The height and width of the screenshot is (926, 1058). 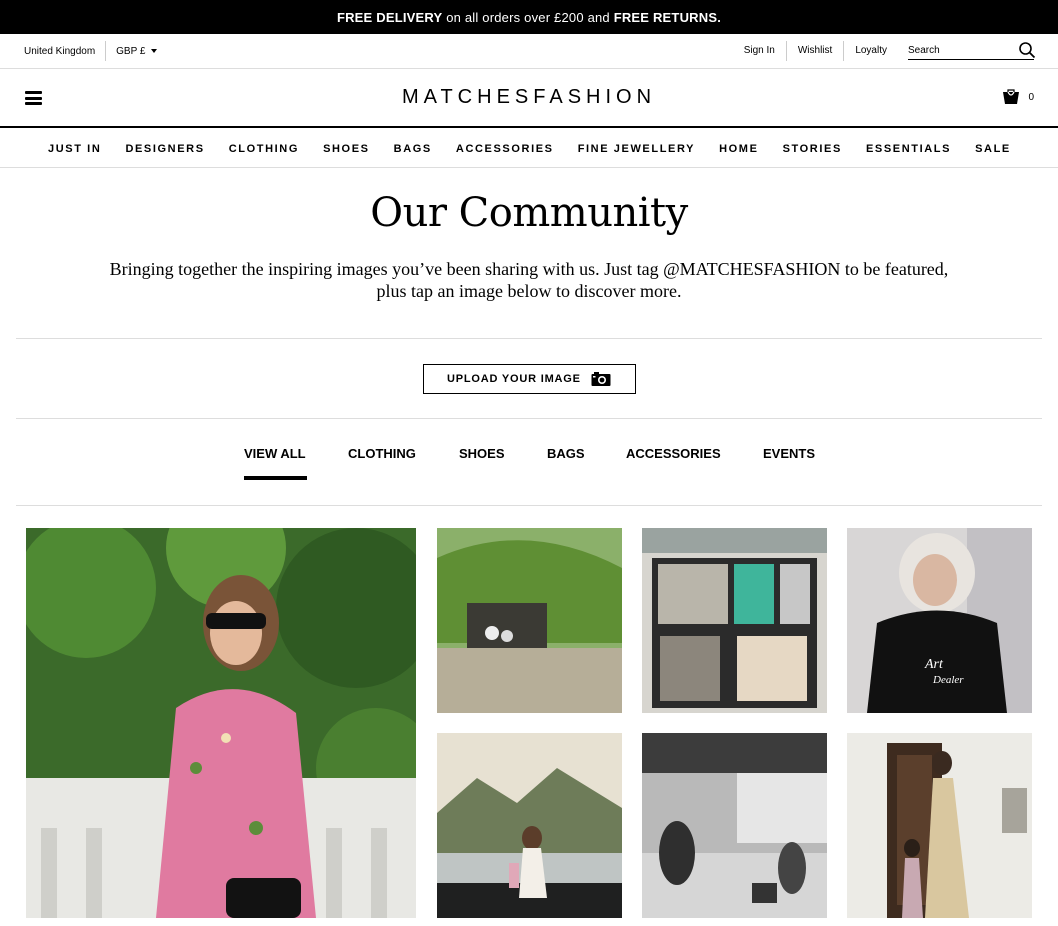 I want to click on promo-free-returns: FREE RETURNS., so click(x=667, y=17).